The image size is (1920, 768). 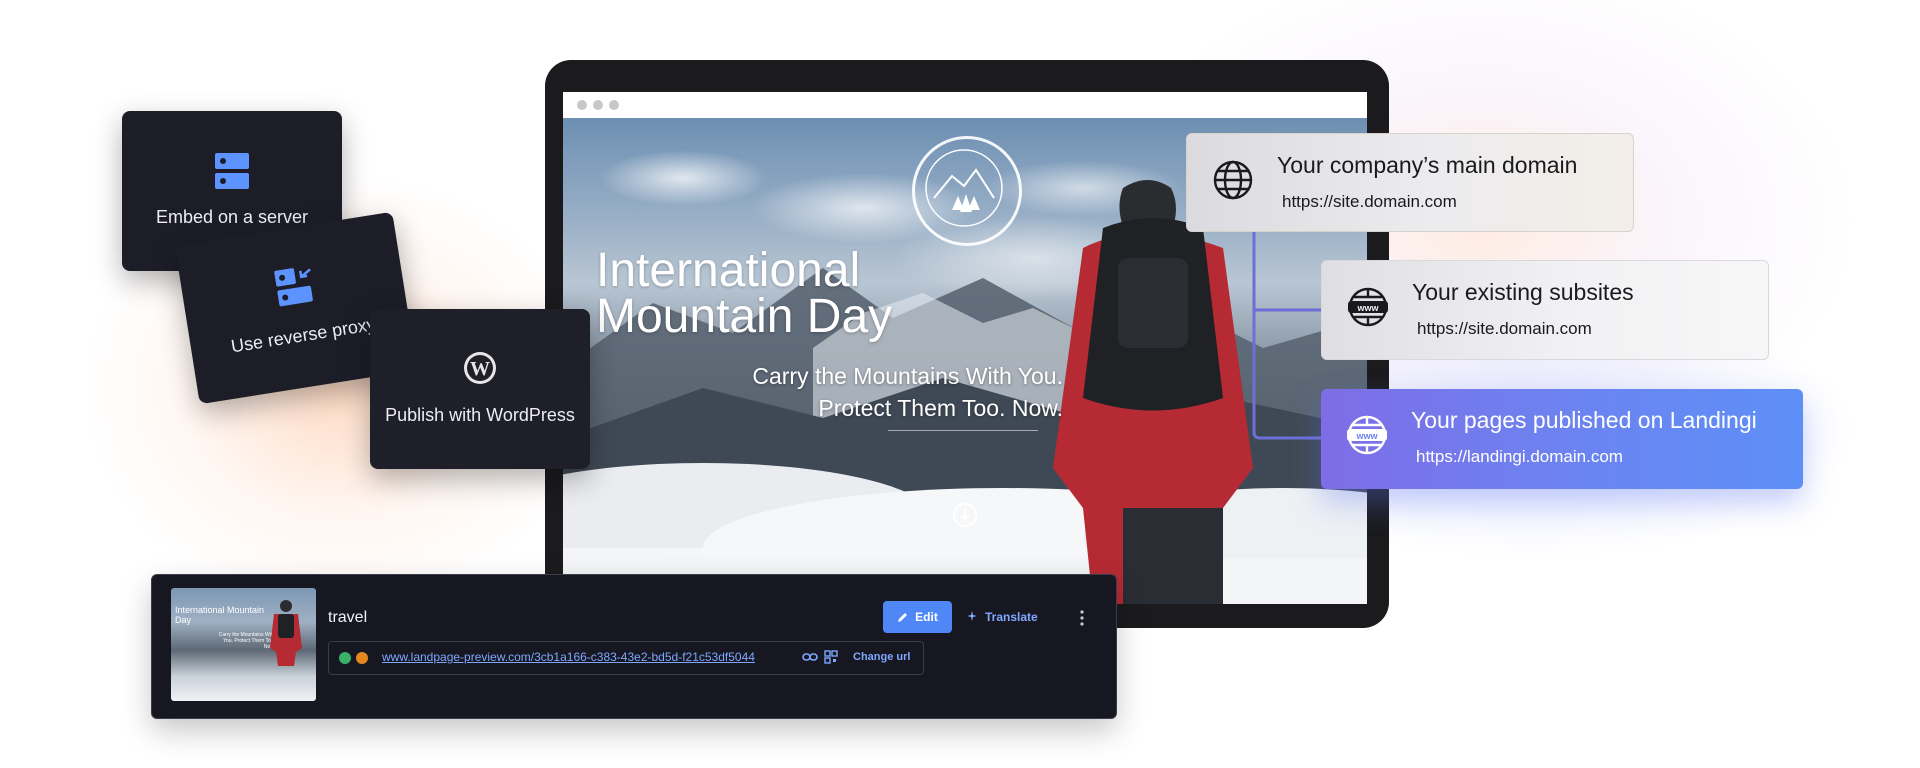 I want to click on landingi-pages-title: Your pages published on Landingi, so click(x=1584, y=420).